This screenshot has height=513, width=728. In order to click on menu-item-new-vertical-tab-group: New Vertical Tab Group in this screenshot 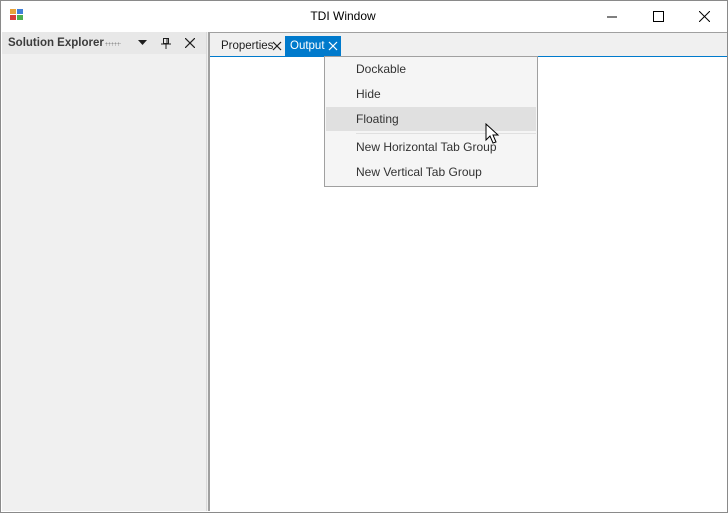, I will do `click(431, 172)`.